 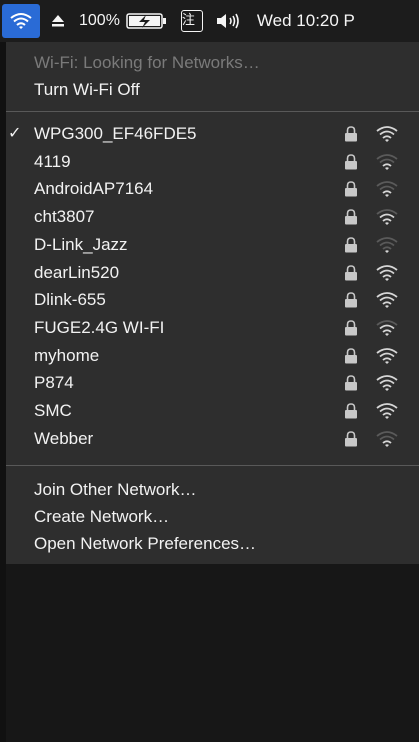 I want to click on network-name: cht3807, so click(x=64, y=217).